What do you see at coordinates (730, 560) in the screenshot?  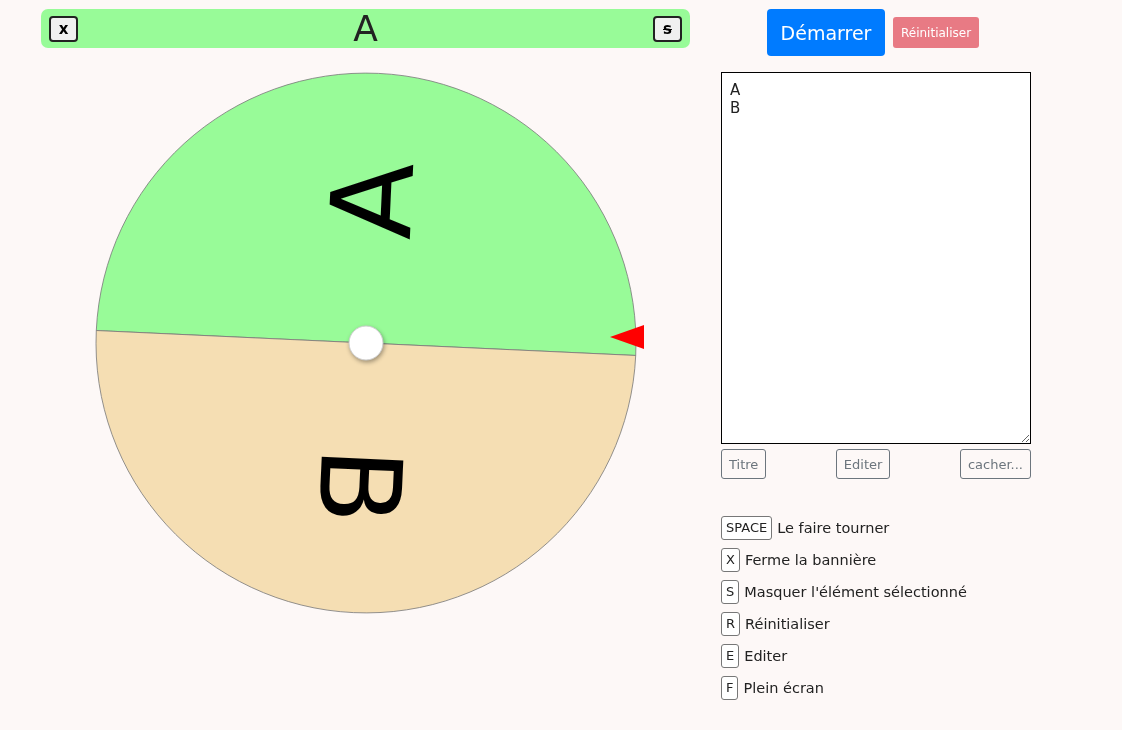 I see `keyboard-key: X` at bounding box center [730, 560].